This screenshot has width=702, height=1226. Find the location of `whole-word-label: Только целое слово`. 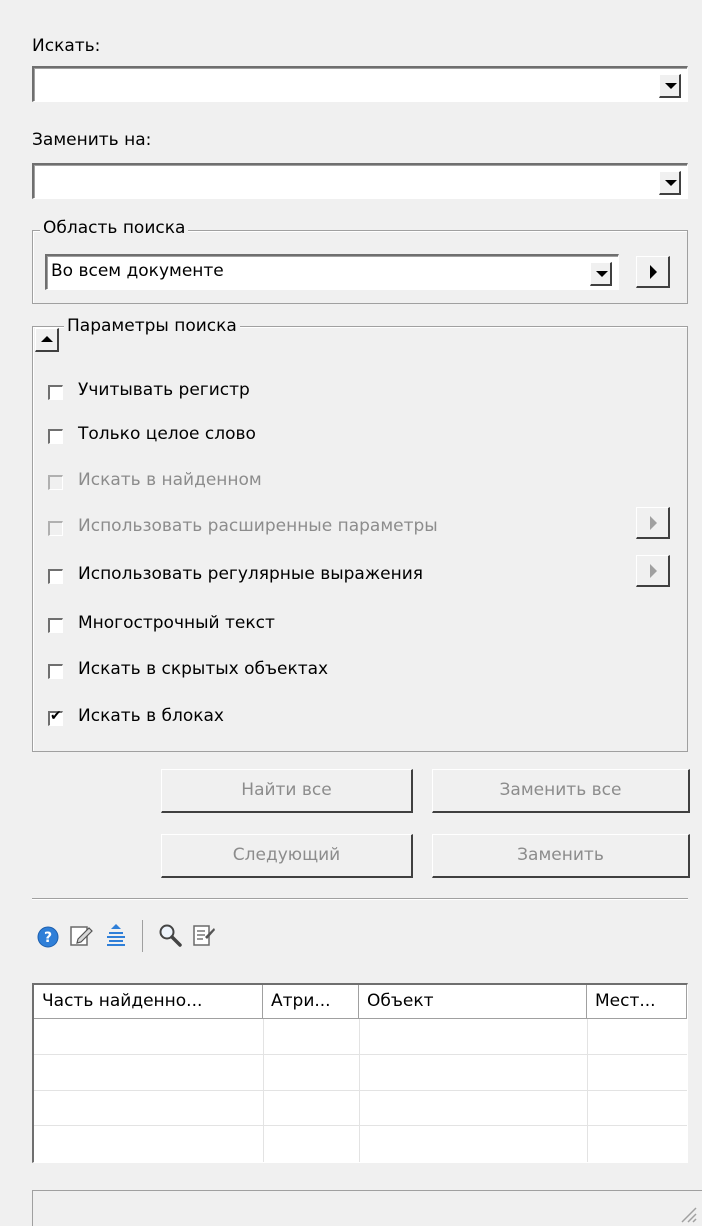

whole-word-label: Только целое слово is located at coordinates (167, 434).